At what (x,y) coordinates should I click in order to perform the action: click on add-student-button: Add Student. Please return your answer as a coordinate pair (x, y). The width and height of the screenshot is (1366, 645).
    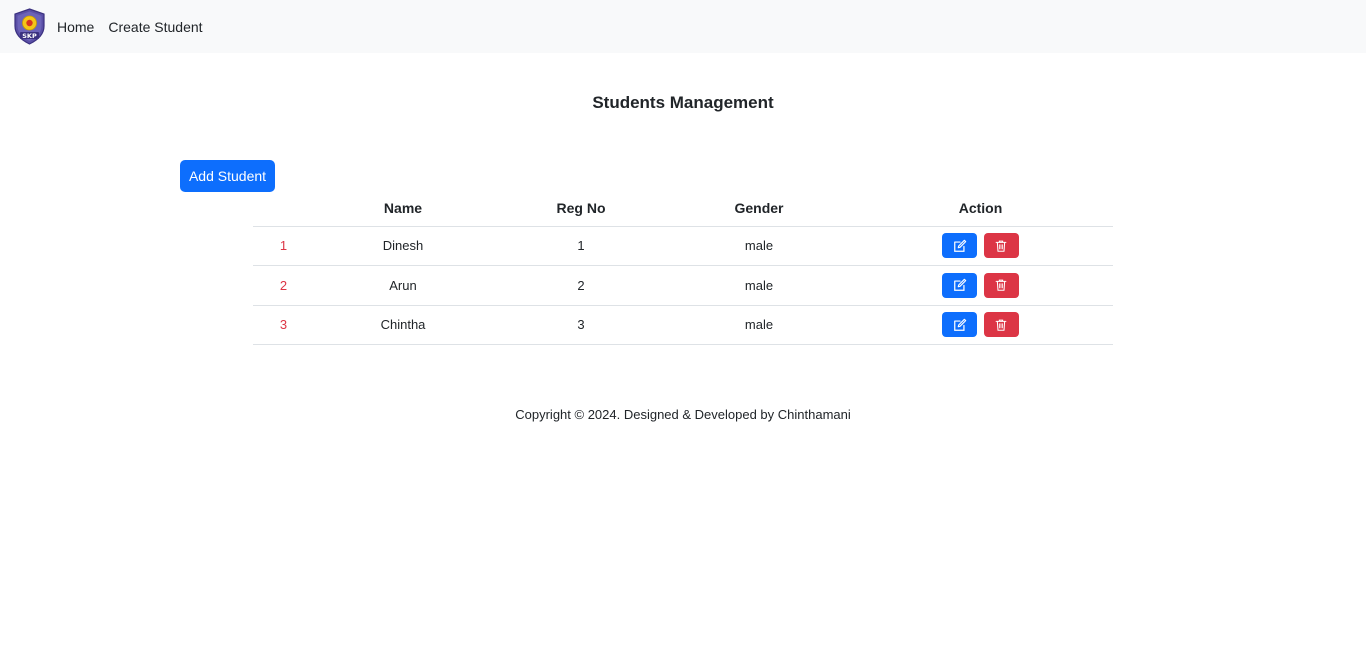
    Looking at the image, I should click on (227, 176).